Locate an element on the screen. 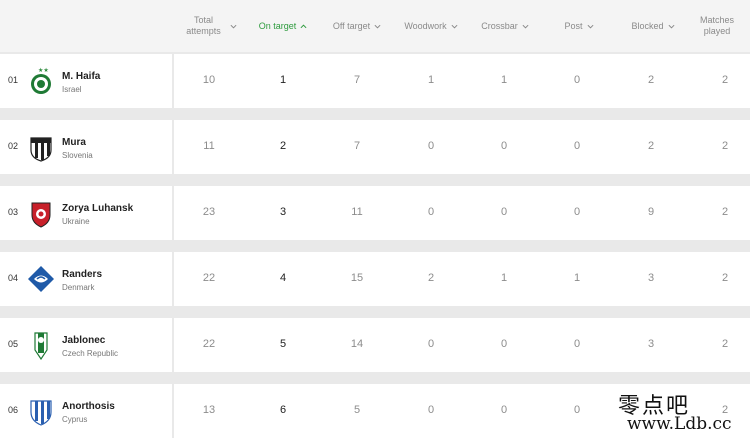 The image size is (750, 438). team-name: Anorthosis is located at coordinates (88, 406).